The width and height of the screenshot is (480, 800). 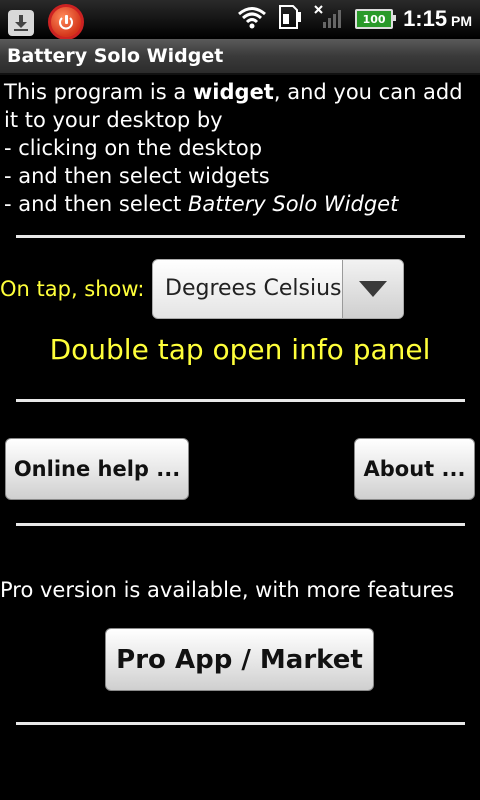 What do you see at coordinates (133, 148) in the screenshot?
I see `intro-line-3: - clicking on the desktop` at bounding box center [133, 148].